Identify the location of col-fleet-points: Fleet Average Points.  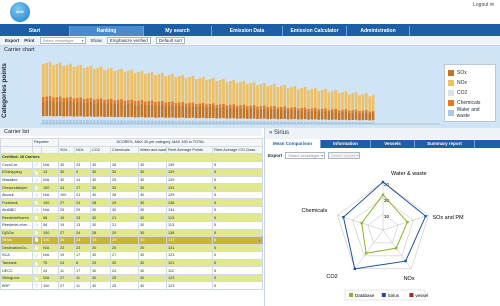
(189, 150).